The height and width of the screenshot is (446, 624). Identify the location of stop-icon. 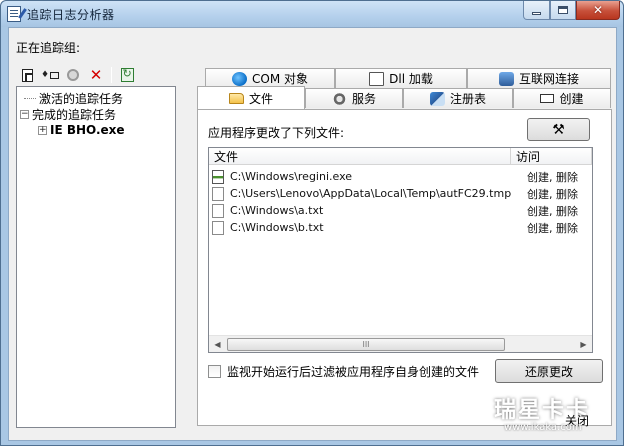
(73, 75).